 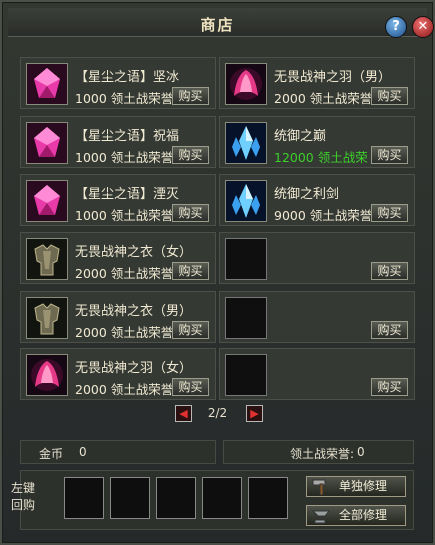 What do you see at coordinates (321, 157) in the screenshot?
I see `item-price: 12000 领土战荣` at bounding box center [321, 157].